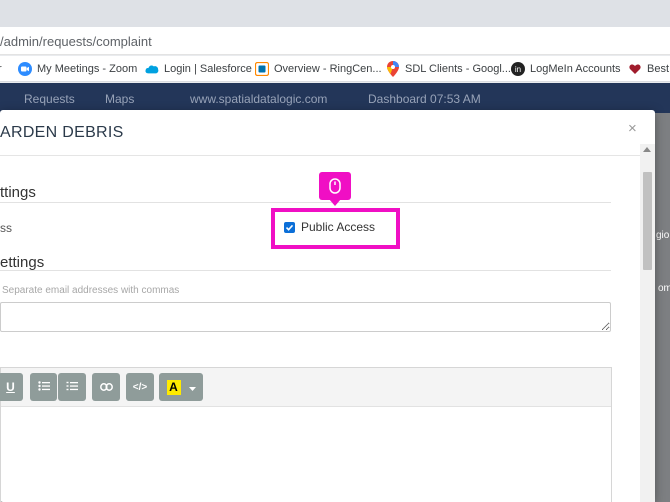 This screenshot has width=670, height=502. What do you see at coordinates (635, 69) in the screenshot?
I see `heart-icon` at bounding box center [635, 69].